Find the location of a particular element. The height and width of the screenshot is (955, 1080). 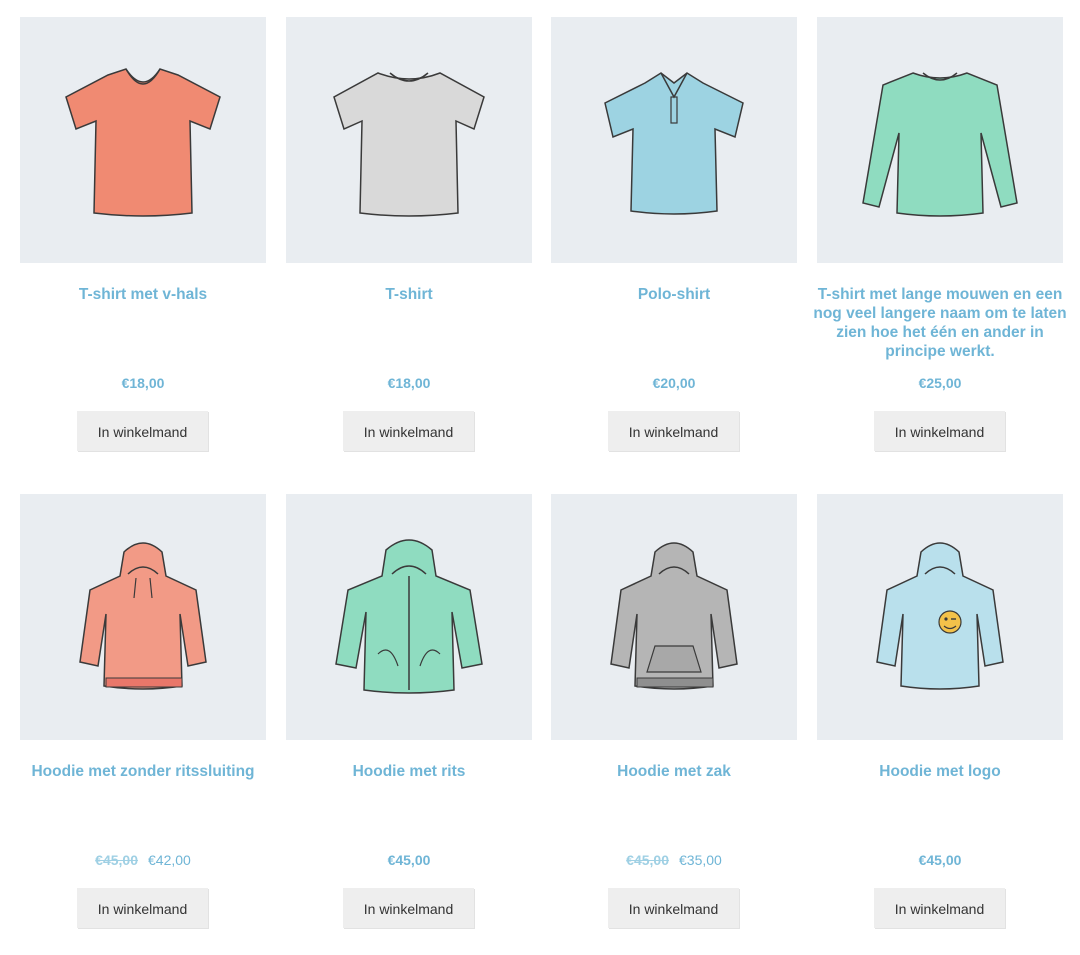

product-title: Hoodie met rits is located at coordinates (409, 771).